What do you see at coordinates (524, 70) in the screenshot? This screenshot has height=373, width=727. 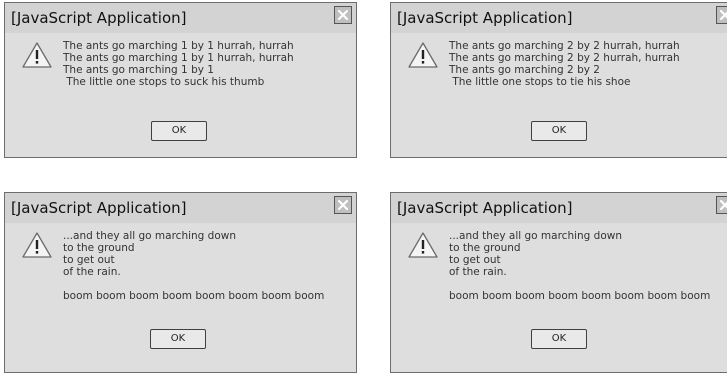 I see `message-line: The ants go marching 2 by 2` at bounding box center [524, 70].